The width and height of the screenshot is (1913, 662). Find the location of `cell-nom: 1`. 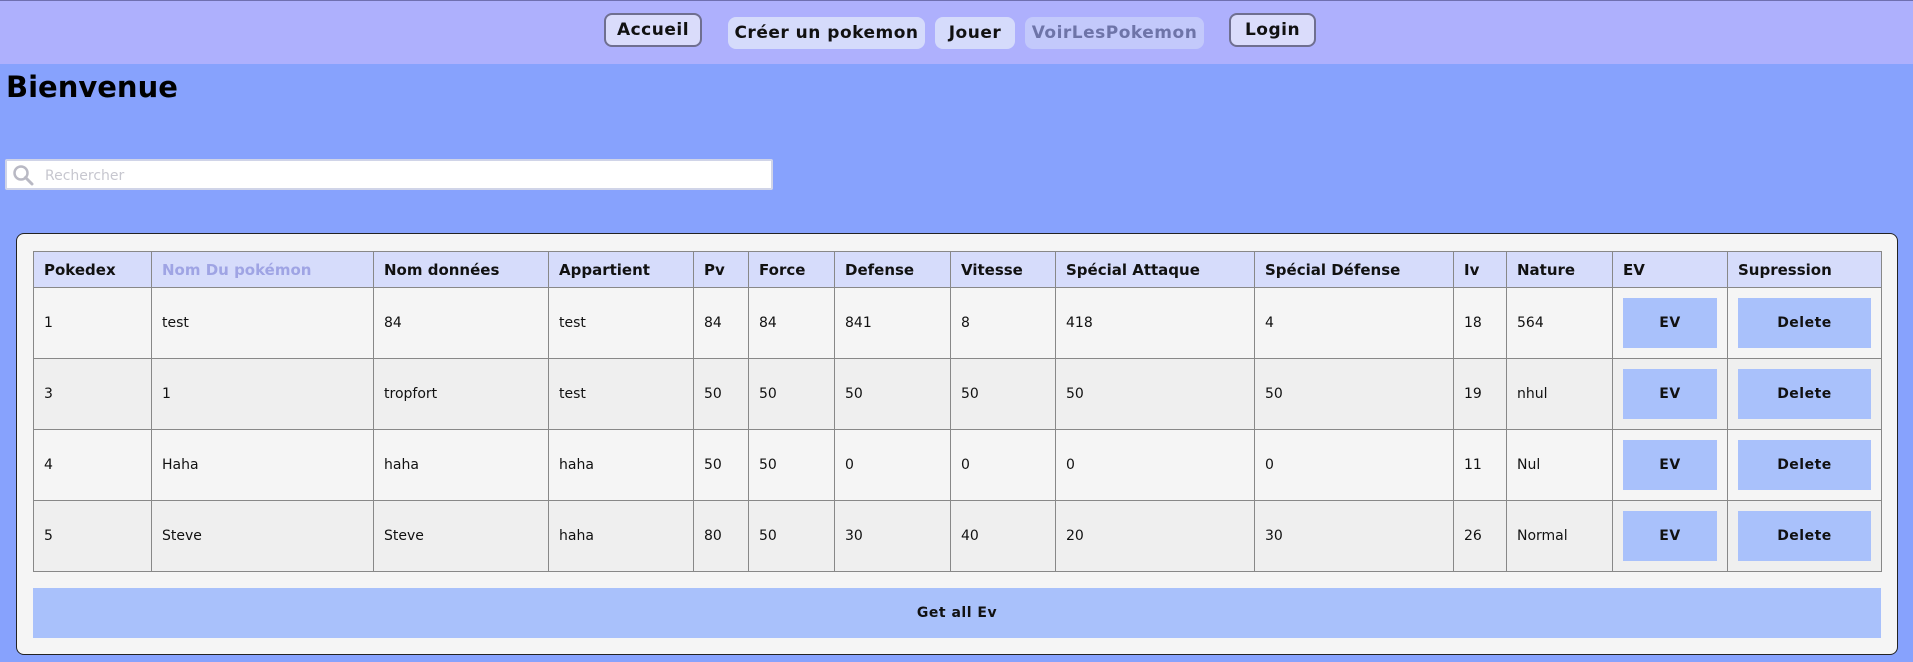

cell-nom: 1 is located at coordinates (262, 394).